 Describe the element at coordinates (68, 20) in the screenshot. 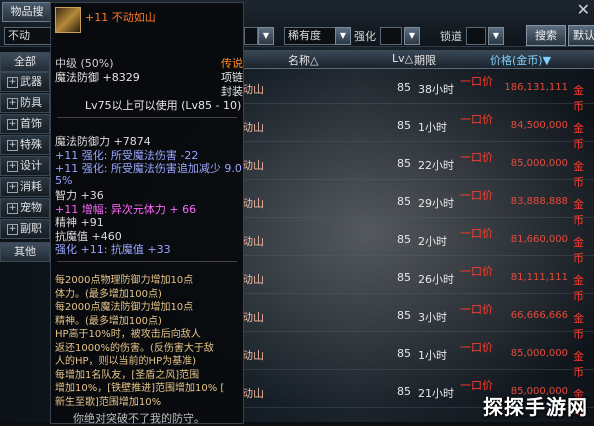

I see `item-icon` at that location.